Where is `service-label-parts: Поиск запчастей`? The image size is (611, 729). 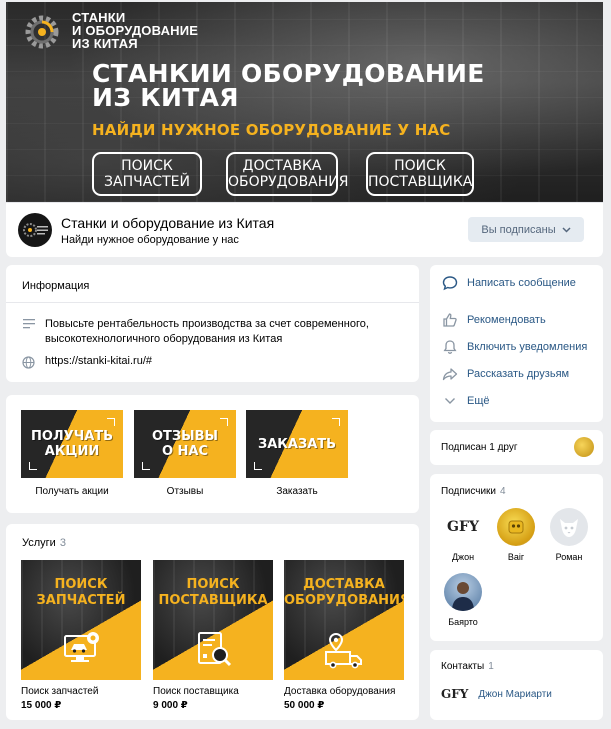
service-label-parts: Поиск запчастей is located at coordinates (59, 691).